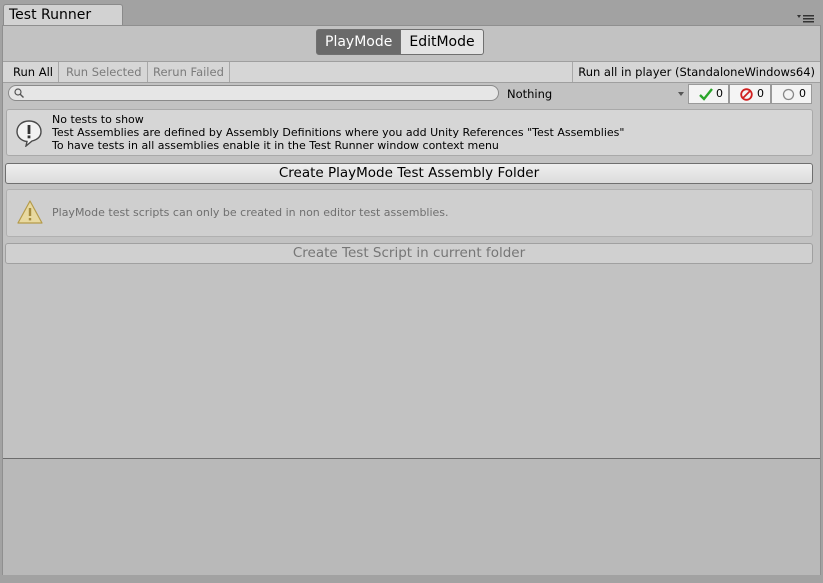  Describe the element at coordinates (530, 94) in the screenshot. I see `category-dropdown-value: Nothing` at that location.